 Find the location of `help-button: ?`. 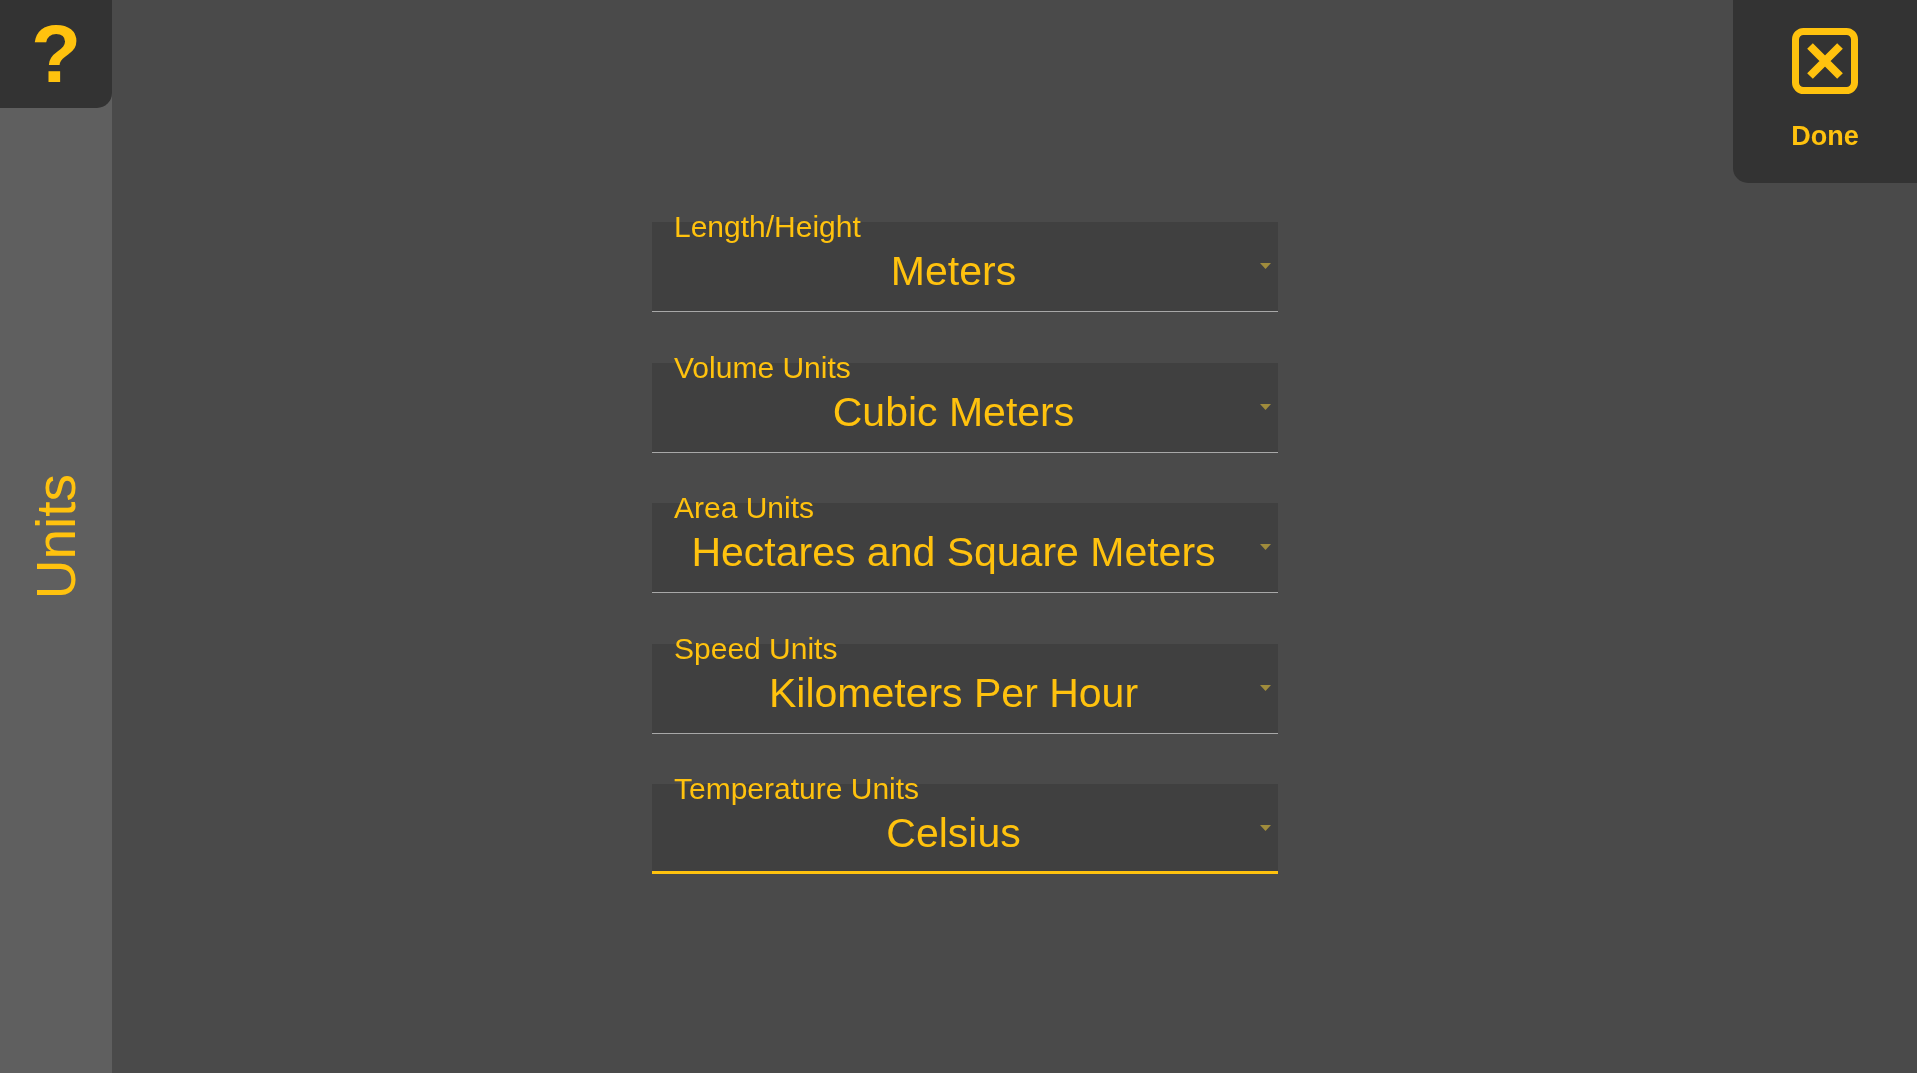

help-button: ? is located at coordinates (56, 54).